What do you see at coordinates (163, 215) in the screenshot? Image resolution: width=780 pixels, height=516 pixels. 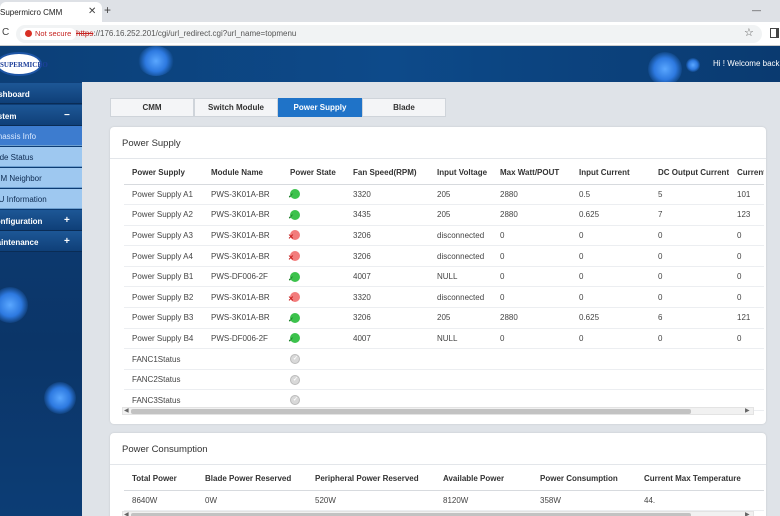 I see `table-cell: Power Supply A2` at bounding box center [163, 215].